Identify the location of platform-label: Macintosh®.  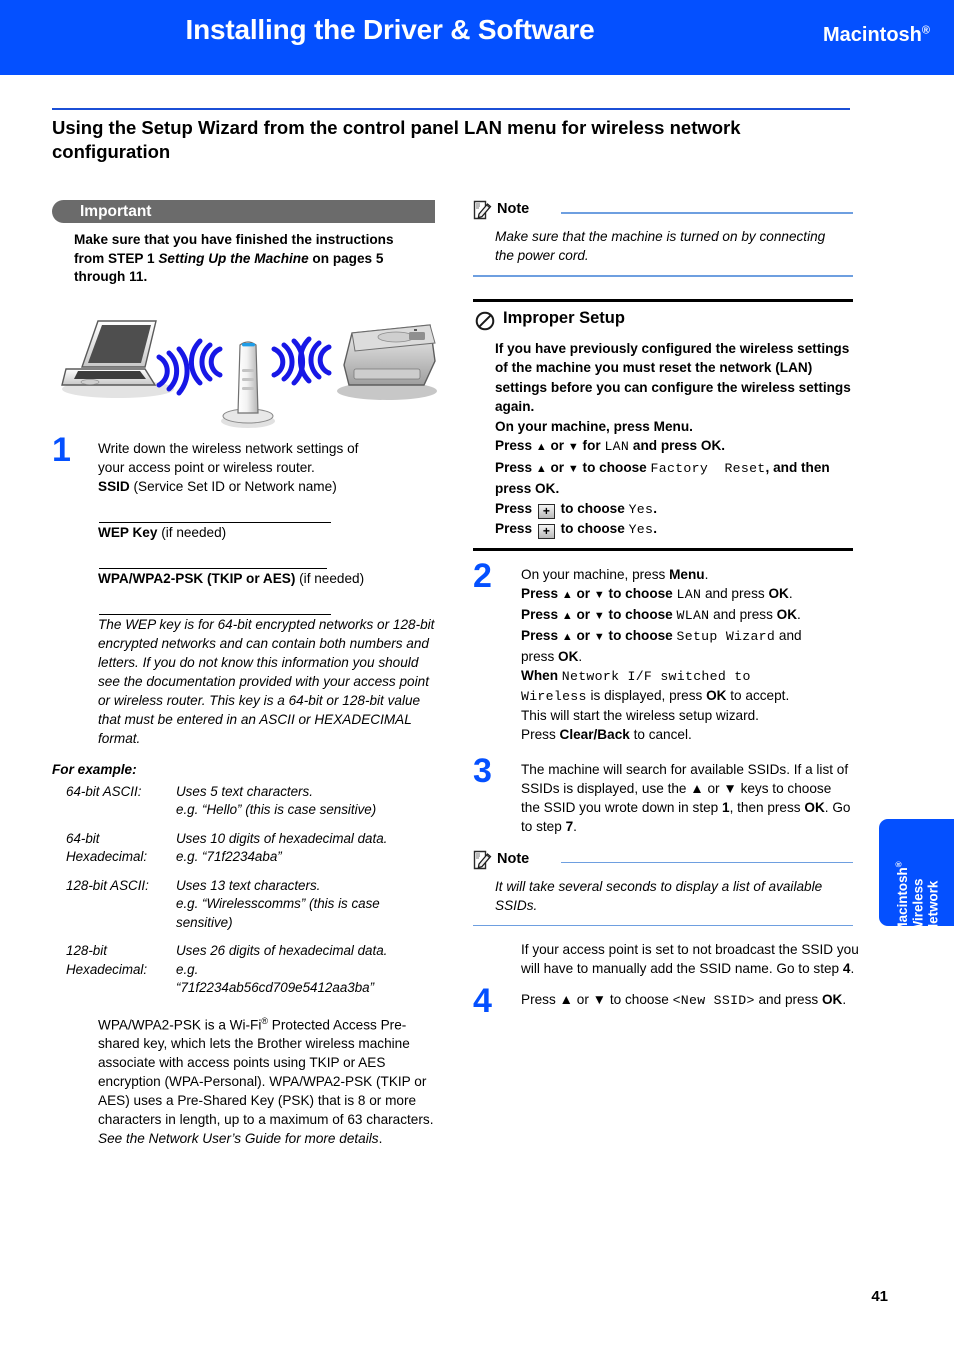
(876, 35).